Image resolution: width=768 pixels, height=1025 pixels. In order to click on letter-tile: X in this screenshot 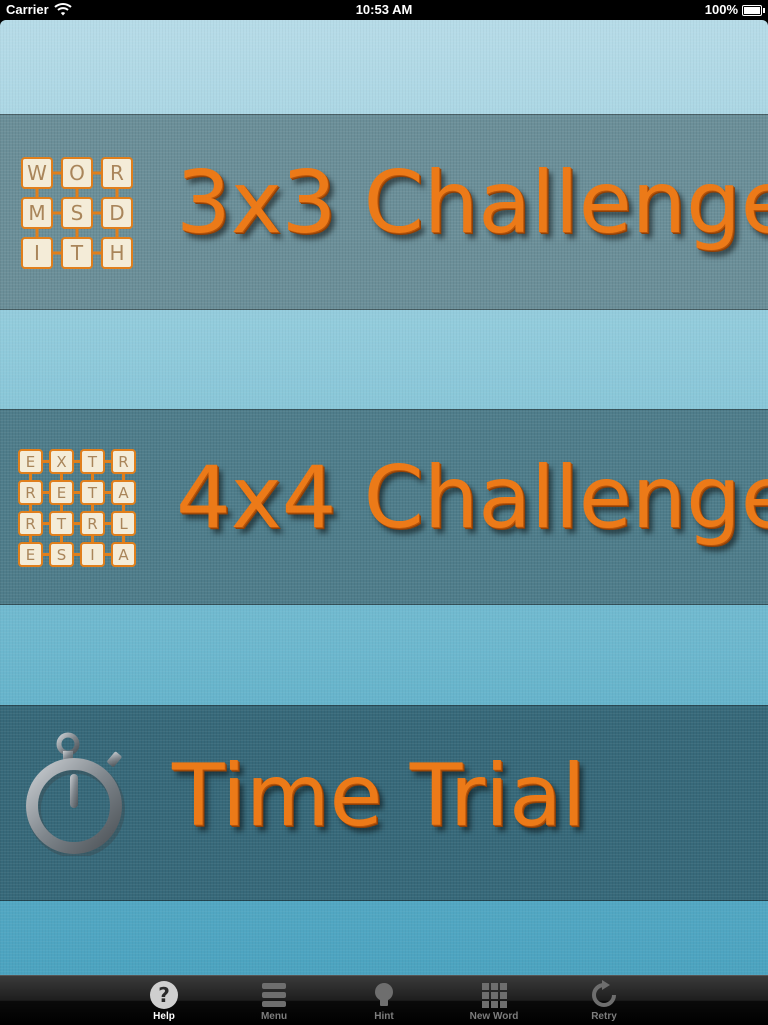, I will do `click(61, 461)`.